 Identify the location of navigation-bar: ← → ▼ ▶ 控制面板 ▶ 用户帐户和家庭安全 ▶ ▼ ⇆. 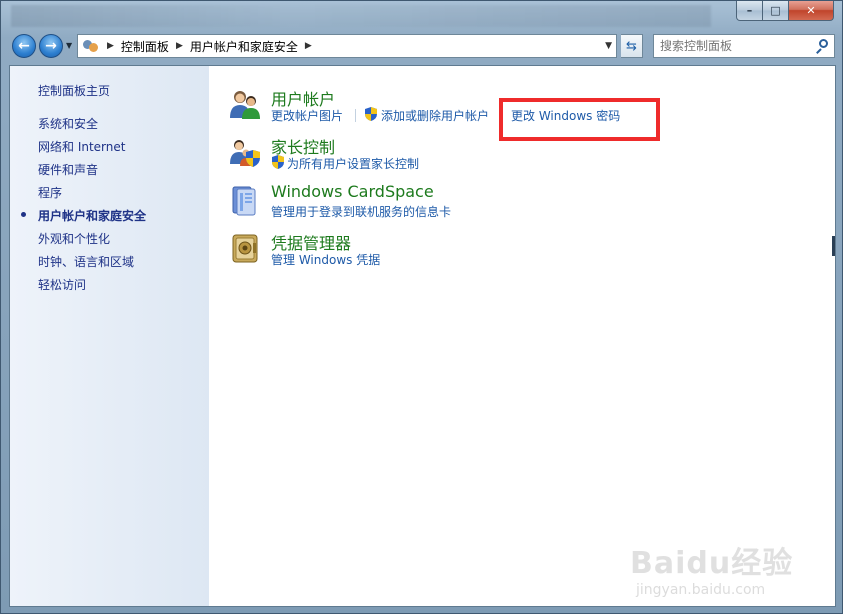
(422, 46).